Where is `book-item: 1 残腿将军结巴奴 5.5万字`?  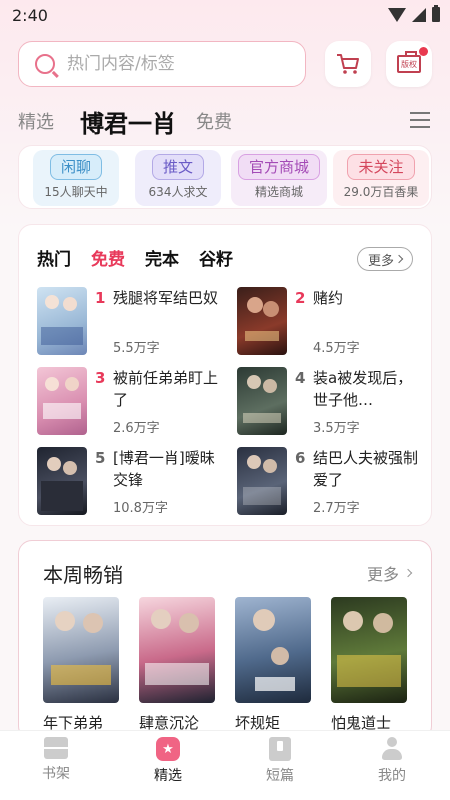 book-item: 1 残腿将军结巴奴 5.5万字 is located at coordinates (135, 323).